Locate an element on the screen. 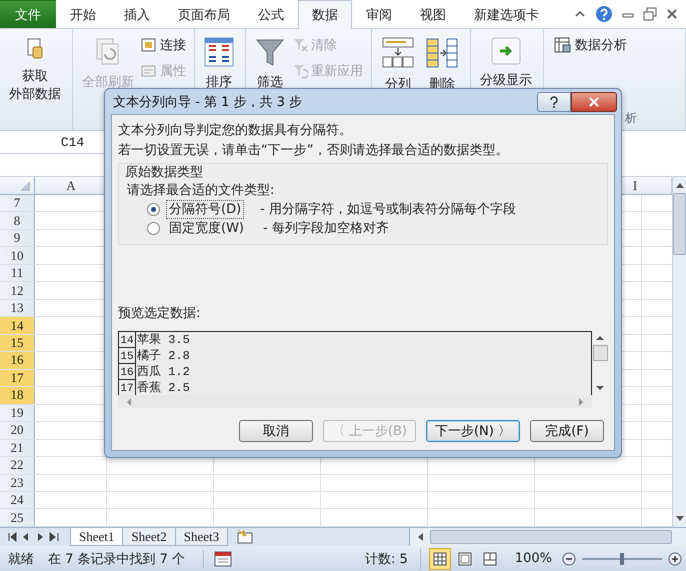  zoom-level: 100% is located at coordinates (533, 558).